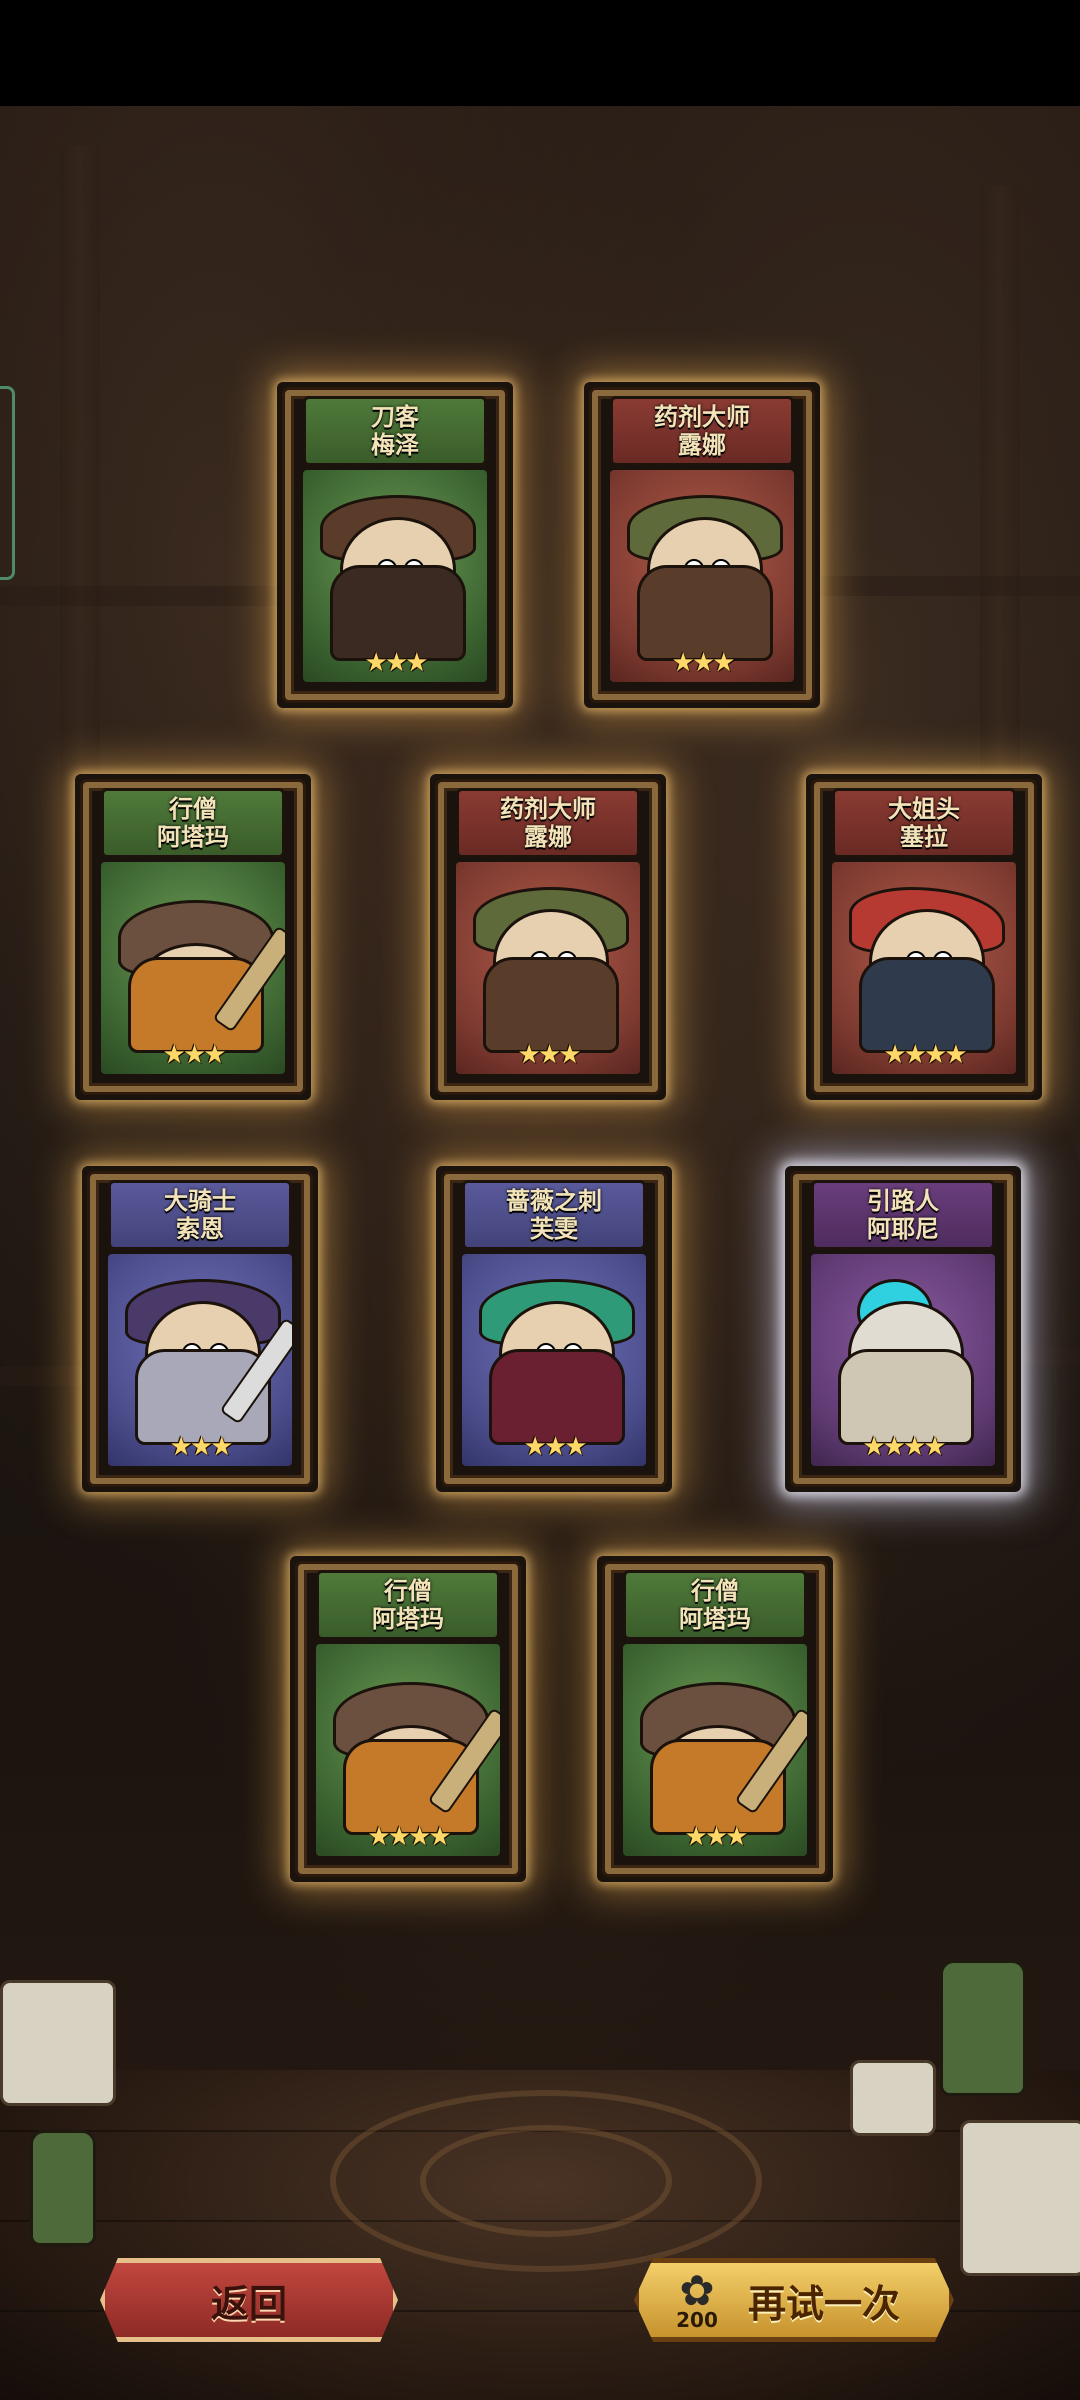 This screenshot has width=1080, height=2400. What do you see at coordinates (200, 1229) in the screenshot?
I see `hero-name: 索恩` at bounding box center [200, 1229].